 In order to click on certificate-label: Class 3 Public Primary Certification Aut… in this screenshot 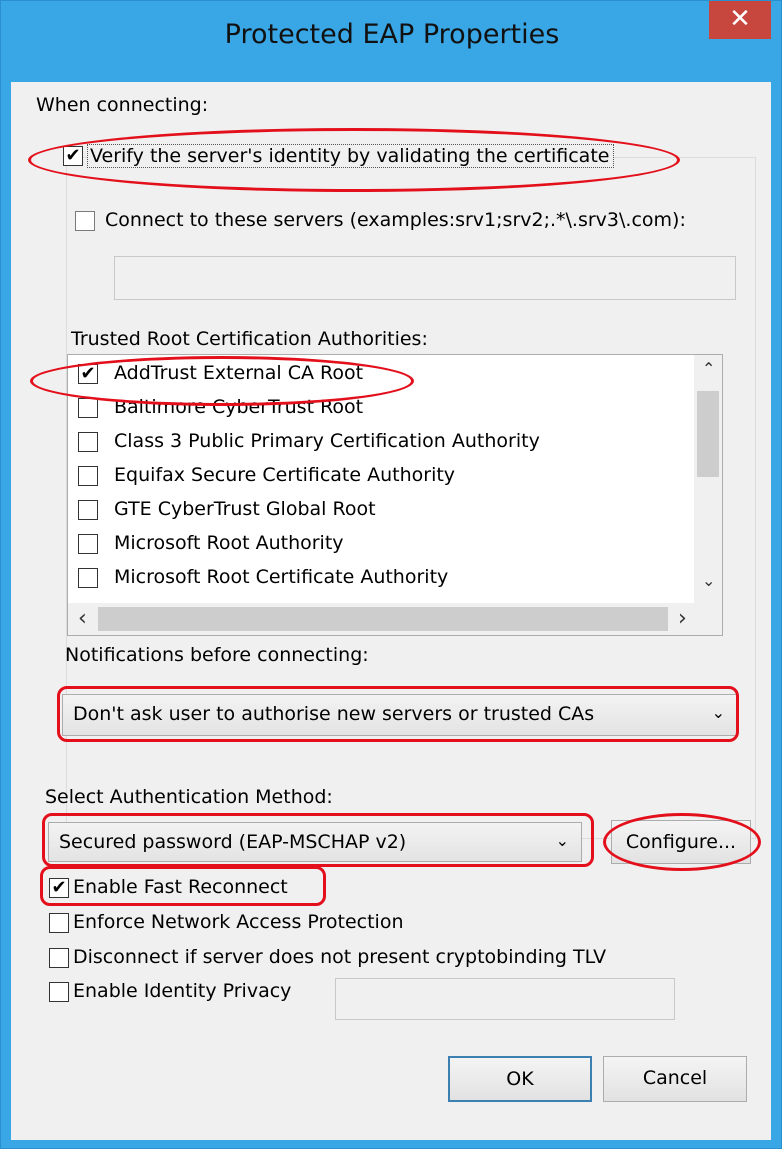, I will do `click(327, 441)`.